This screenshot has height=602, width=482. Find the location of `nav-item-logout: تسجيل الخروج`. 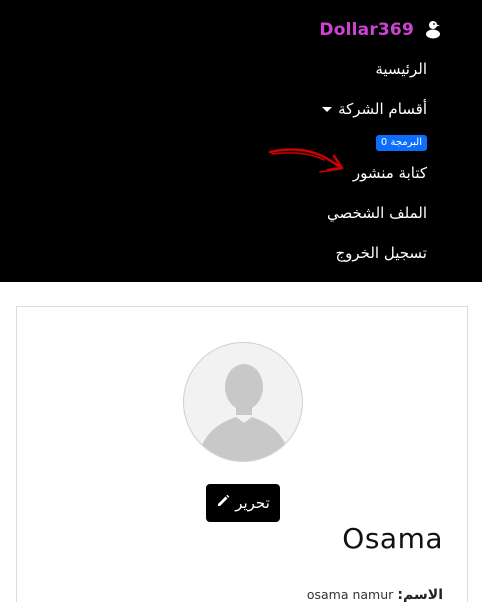

nav-item-logout: تسجيل الخروج is located at coordinates (381, 253).